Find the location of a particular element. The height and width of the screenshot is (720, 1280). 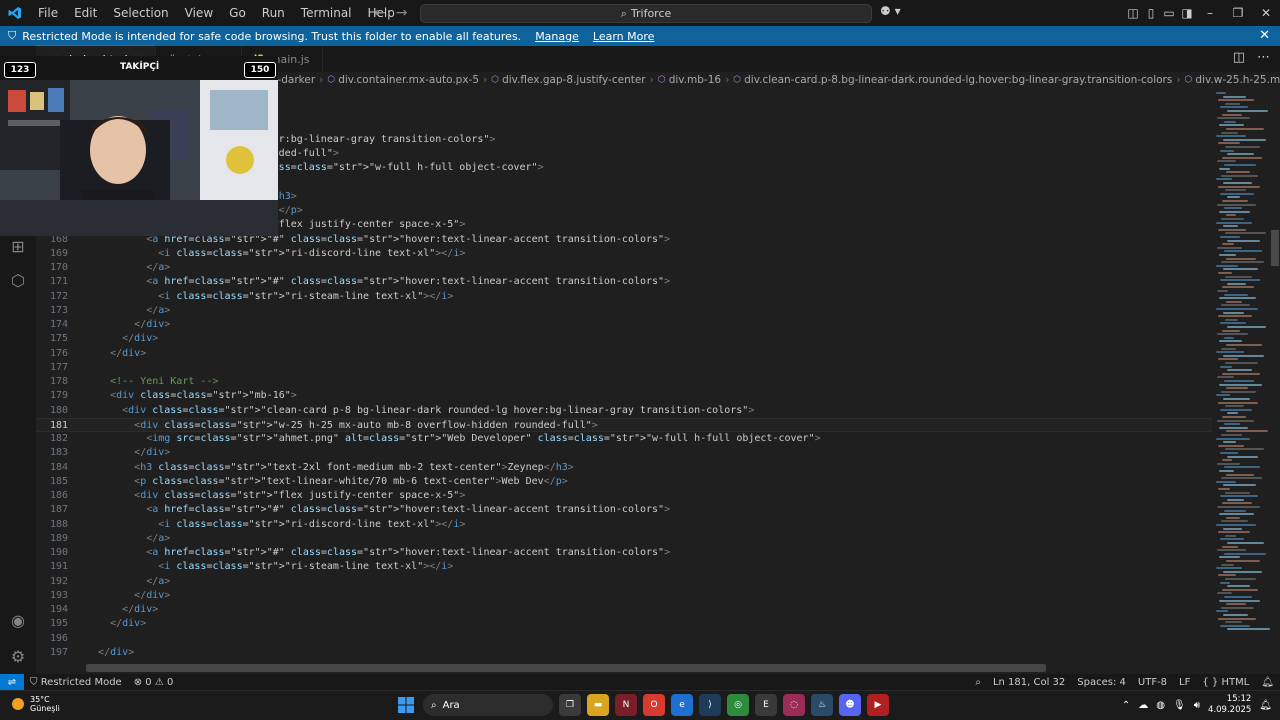

browser-icon: ◌ is located at coordinates (794, 705).